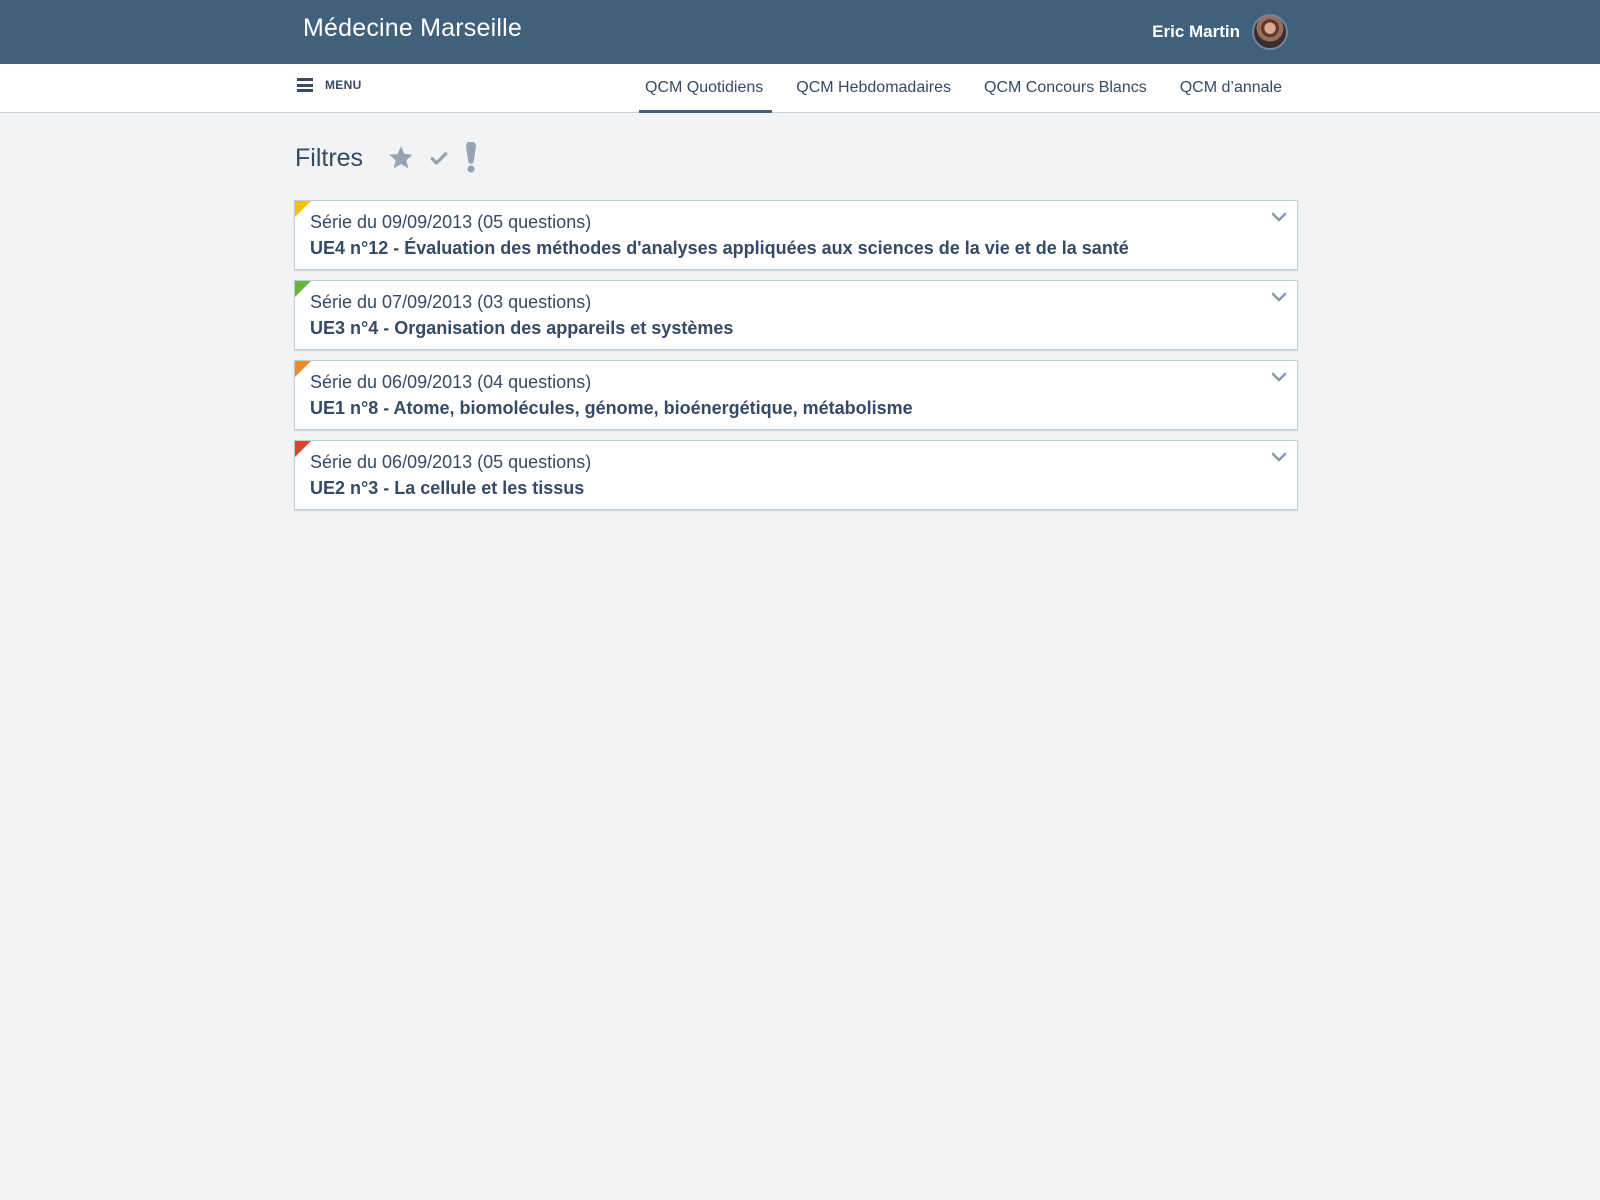  I want to click on filters-bar: Filtres, so click(394, 158).